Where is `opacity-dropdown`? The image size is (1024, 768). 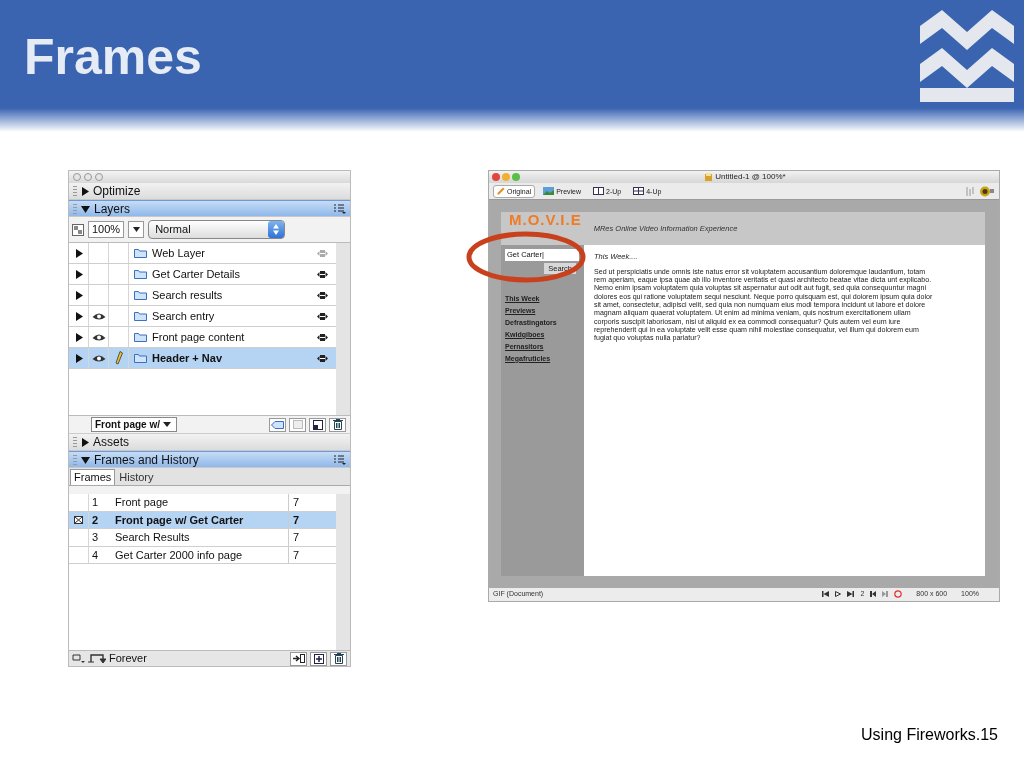 opacity-dropdown is located at coordinates (136, 229).